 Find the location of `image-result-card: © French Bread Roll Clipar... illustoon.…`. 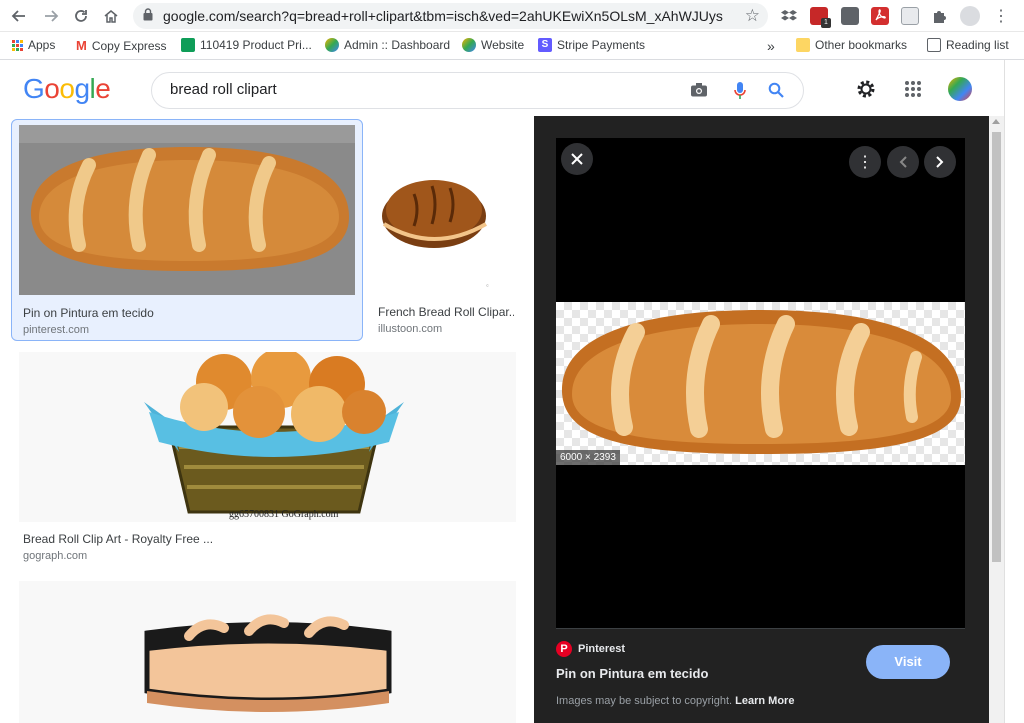

image-result-card: © French Bread Roll Clipar... illustoon.… is located at coordinates (445, 233).